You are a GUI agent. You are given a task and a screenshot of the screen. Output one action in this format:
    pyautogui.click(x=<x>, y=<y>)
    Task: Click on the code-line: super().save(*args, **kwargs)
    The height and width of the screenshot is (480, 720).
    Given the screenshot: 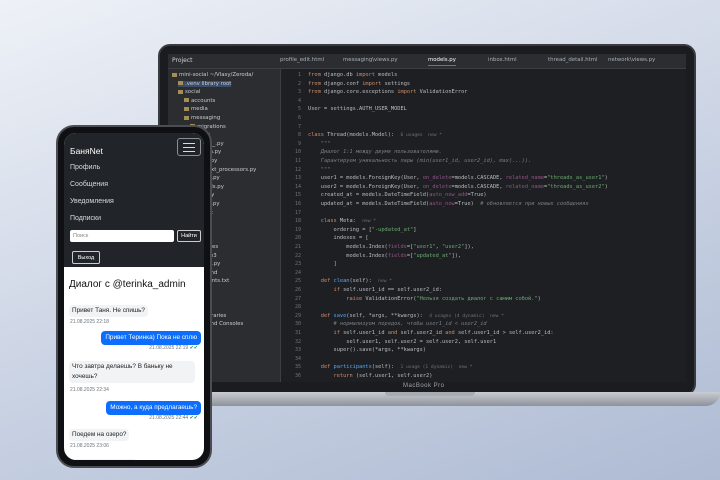 What is the action you would take?
    pyautogui.click(x=367, y=350)
    